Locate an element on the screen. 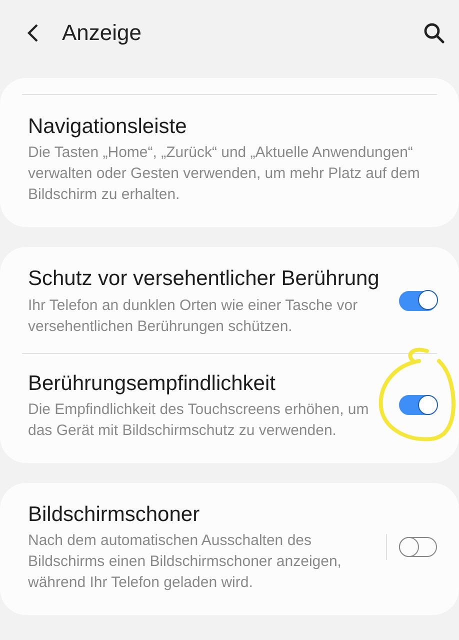  setting-description: Die Empfindlichkeit des Touchscreens erhöhen, um das Gerät mit Bildschirmschutz zu verwenden. is located at coordinates (199, 420).